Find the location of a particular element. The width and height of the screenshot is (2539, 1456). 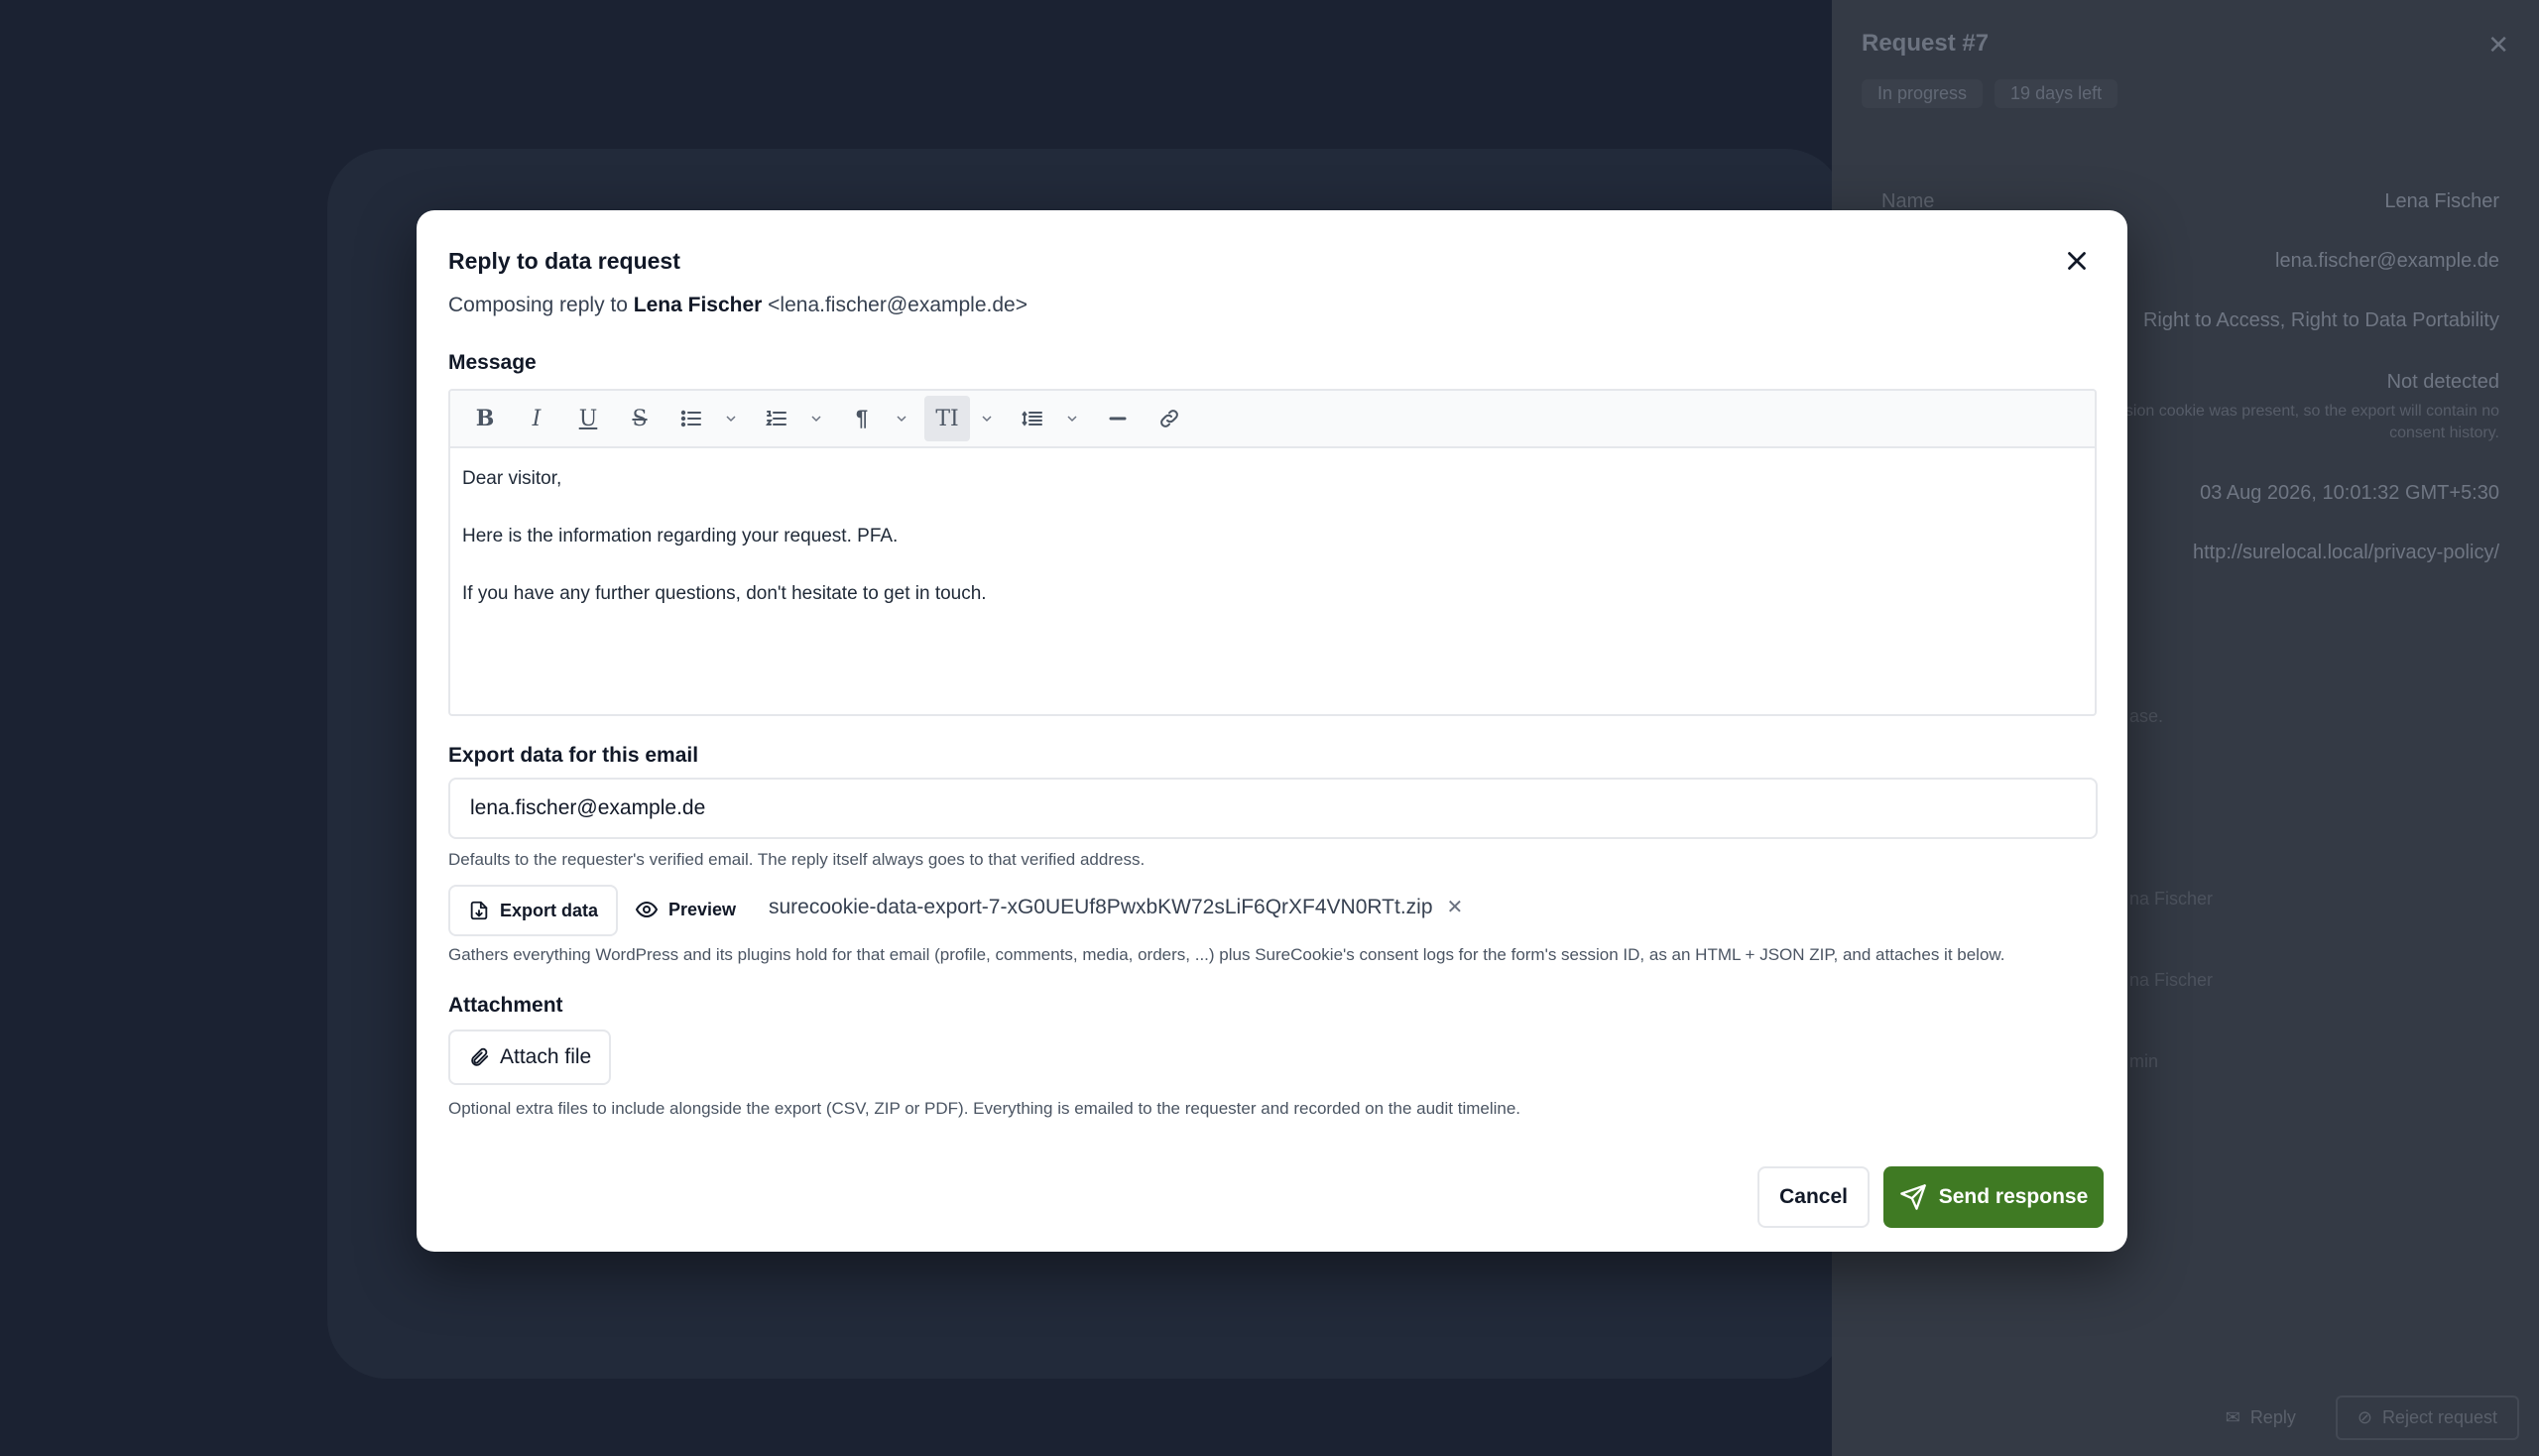

recipient-email: <lena.fischer@example.de> is located at coordinates (898, 305).